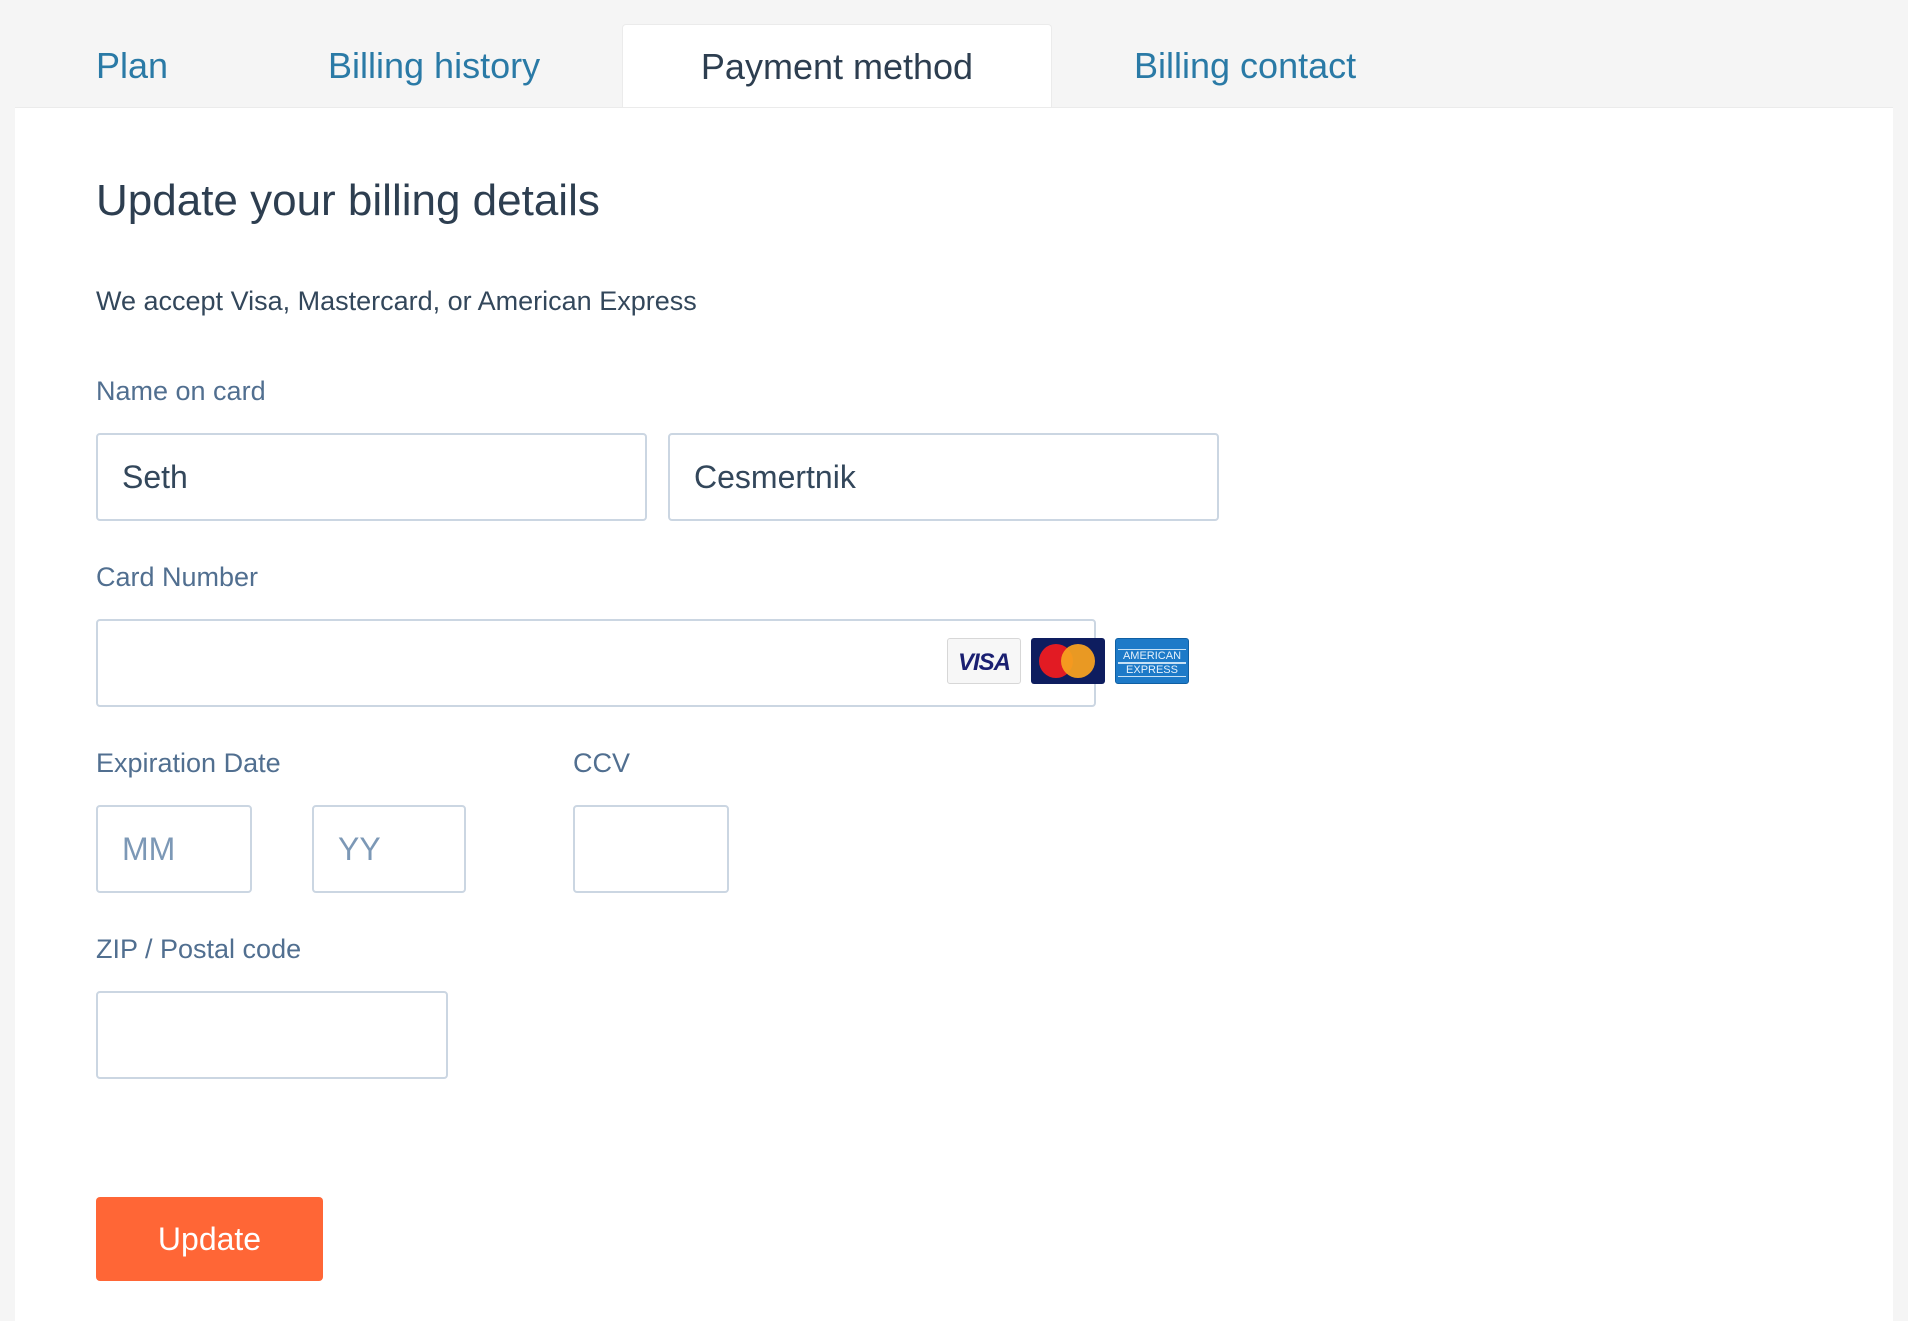 The width and height of the screenshot is (1908, 1321). What do you see at coordinates (188, 763) in the screenshot?
I see `expiration-date-label: Expiration Date` at bounding box center [188, 763].